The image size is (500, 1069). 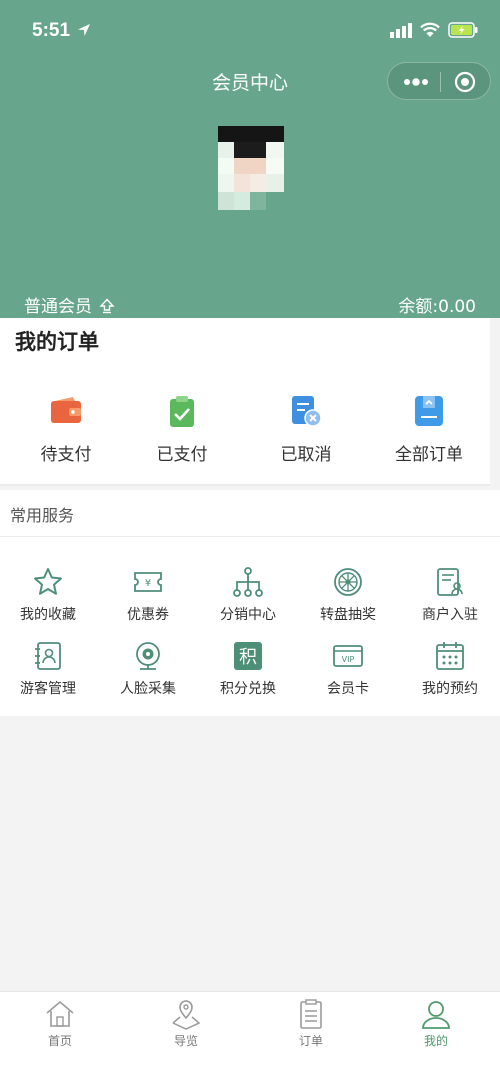 I want to click on battery-charging-icon, so click(x=463, y=30).